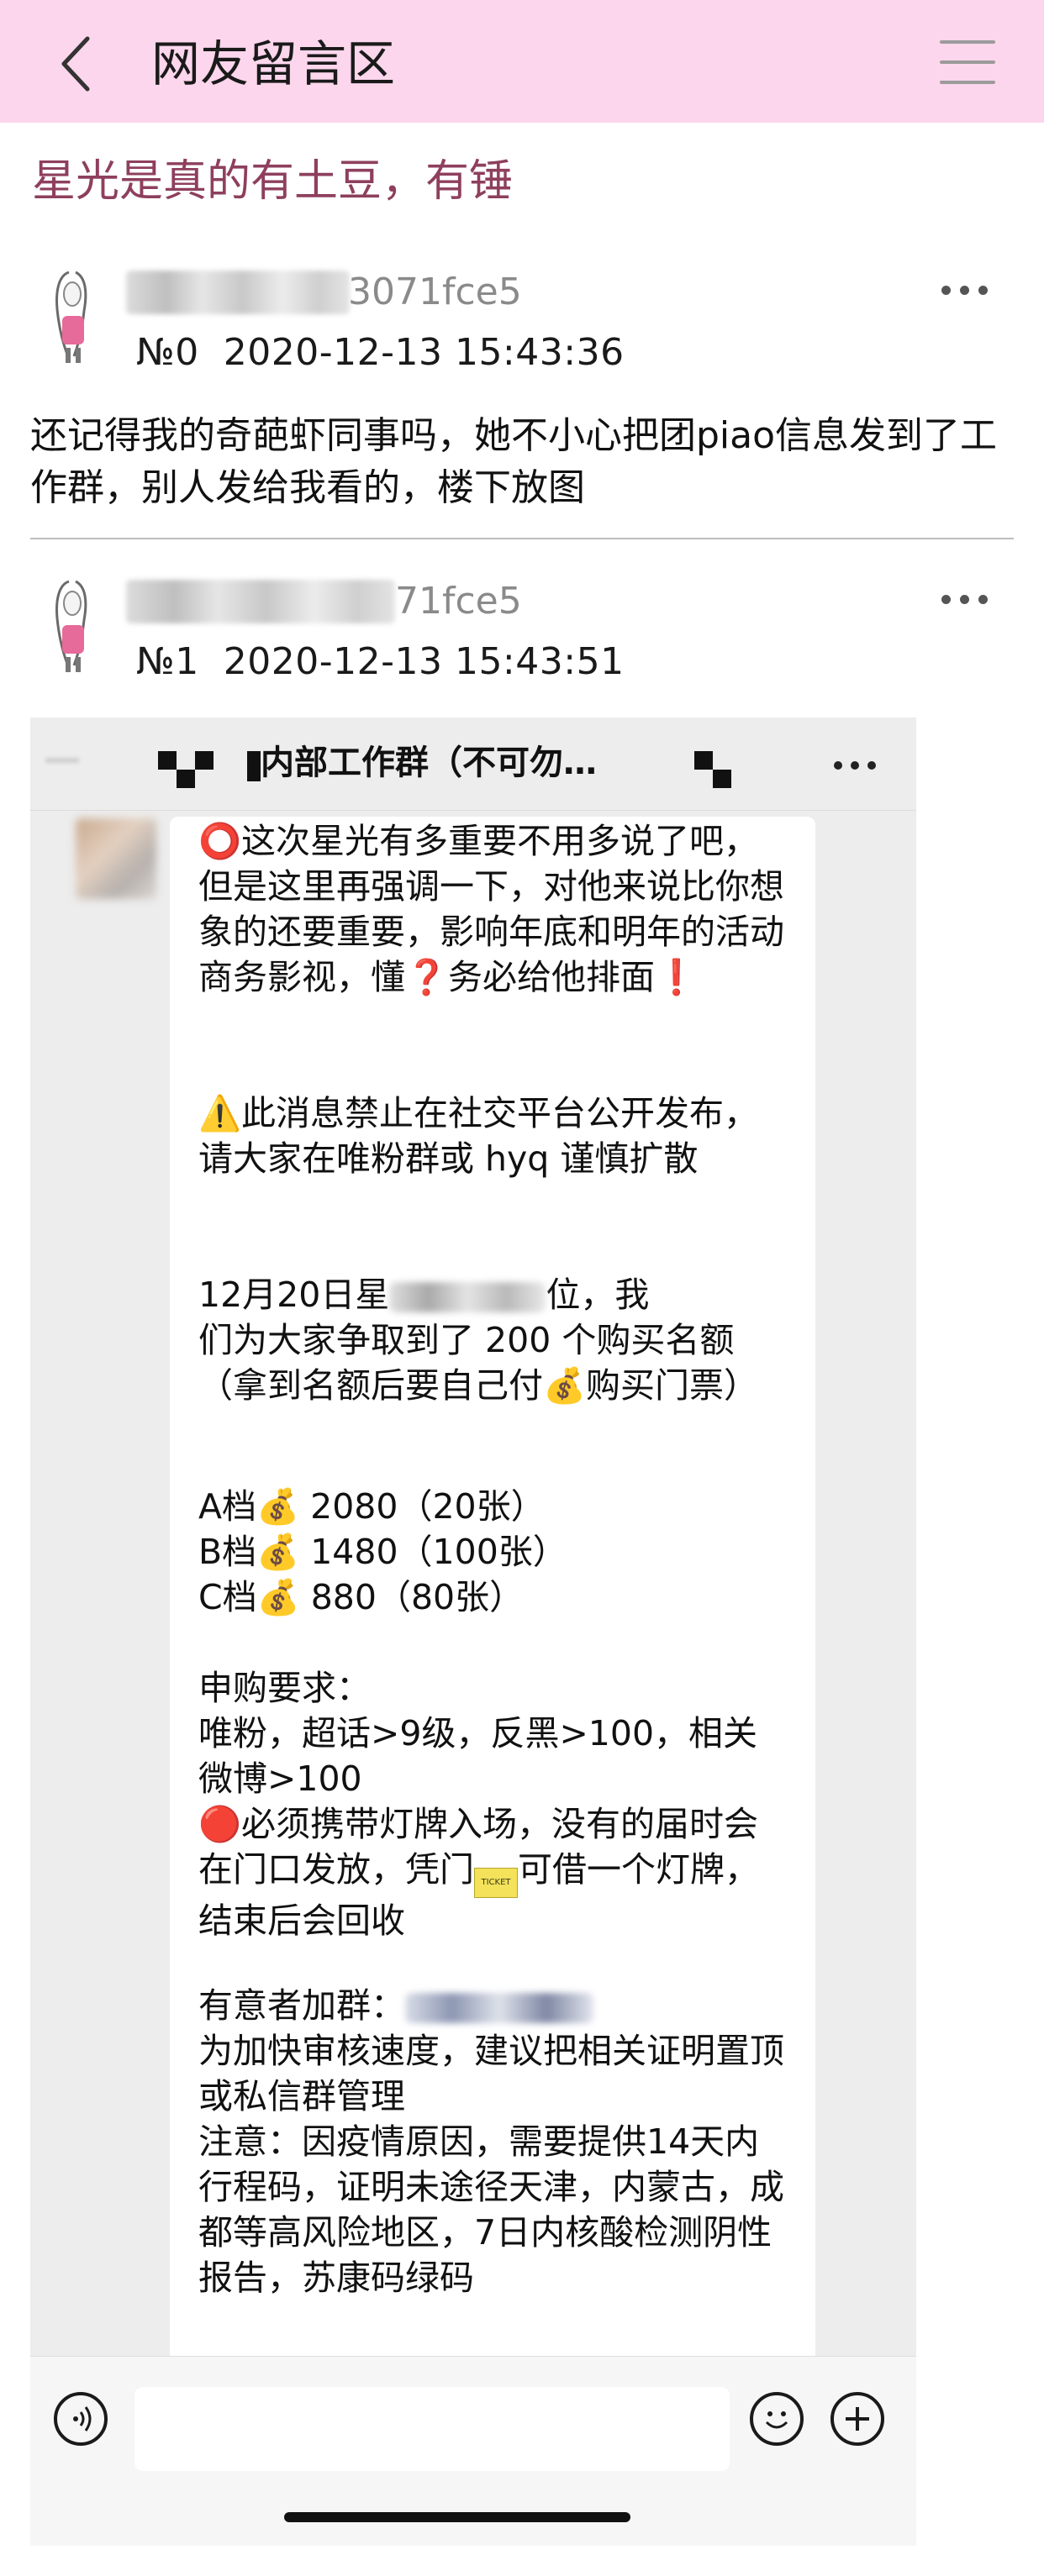 The height and width of the screenshot is (2576, 1044). I want to click on post-timestamp: 2020-12-13 15:43:36, so click(424, 352).